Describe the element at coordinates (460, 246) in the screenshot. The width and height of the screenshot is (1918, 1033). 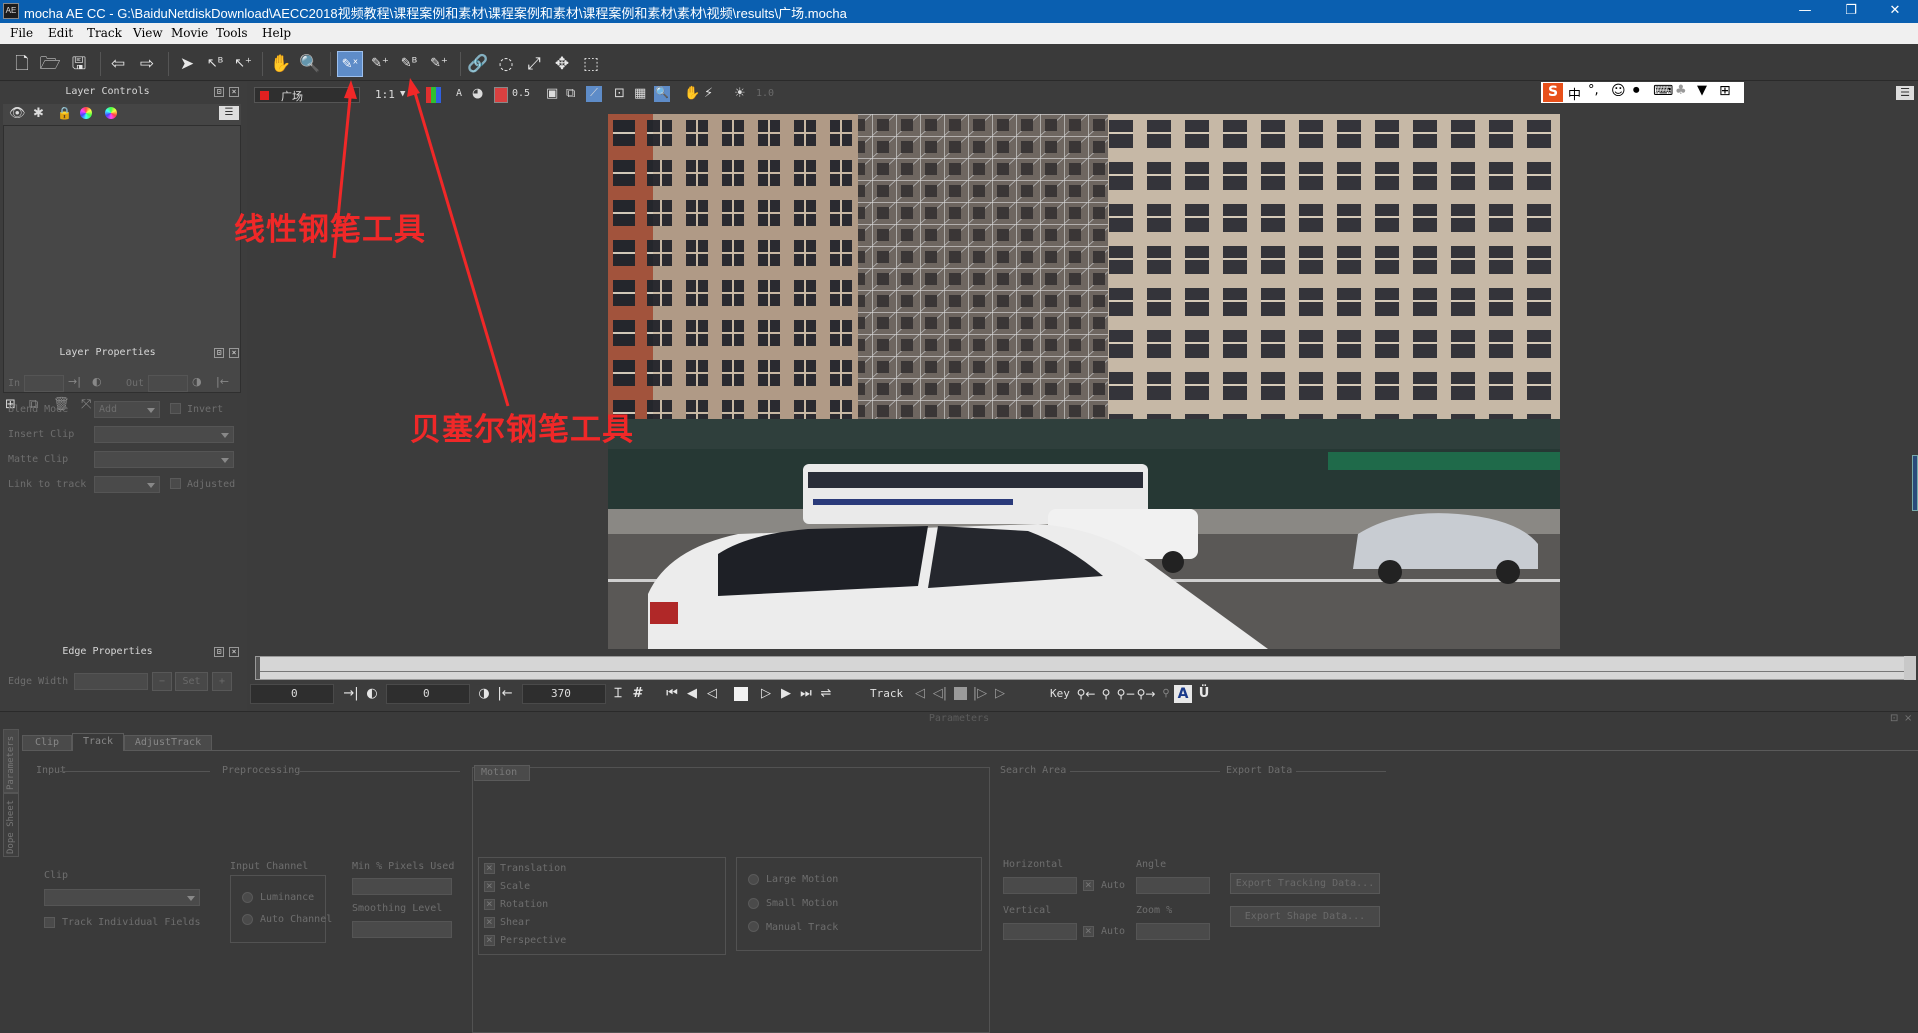
I see `bezier-pen-arrow` at that location.